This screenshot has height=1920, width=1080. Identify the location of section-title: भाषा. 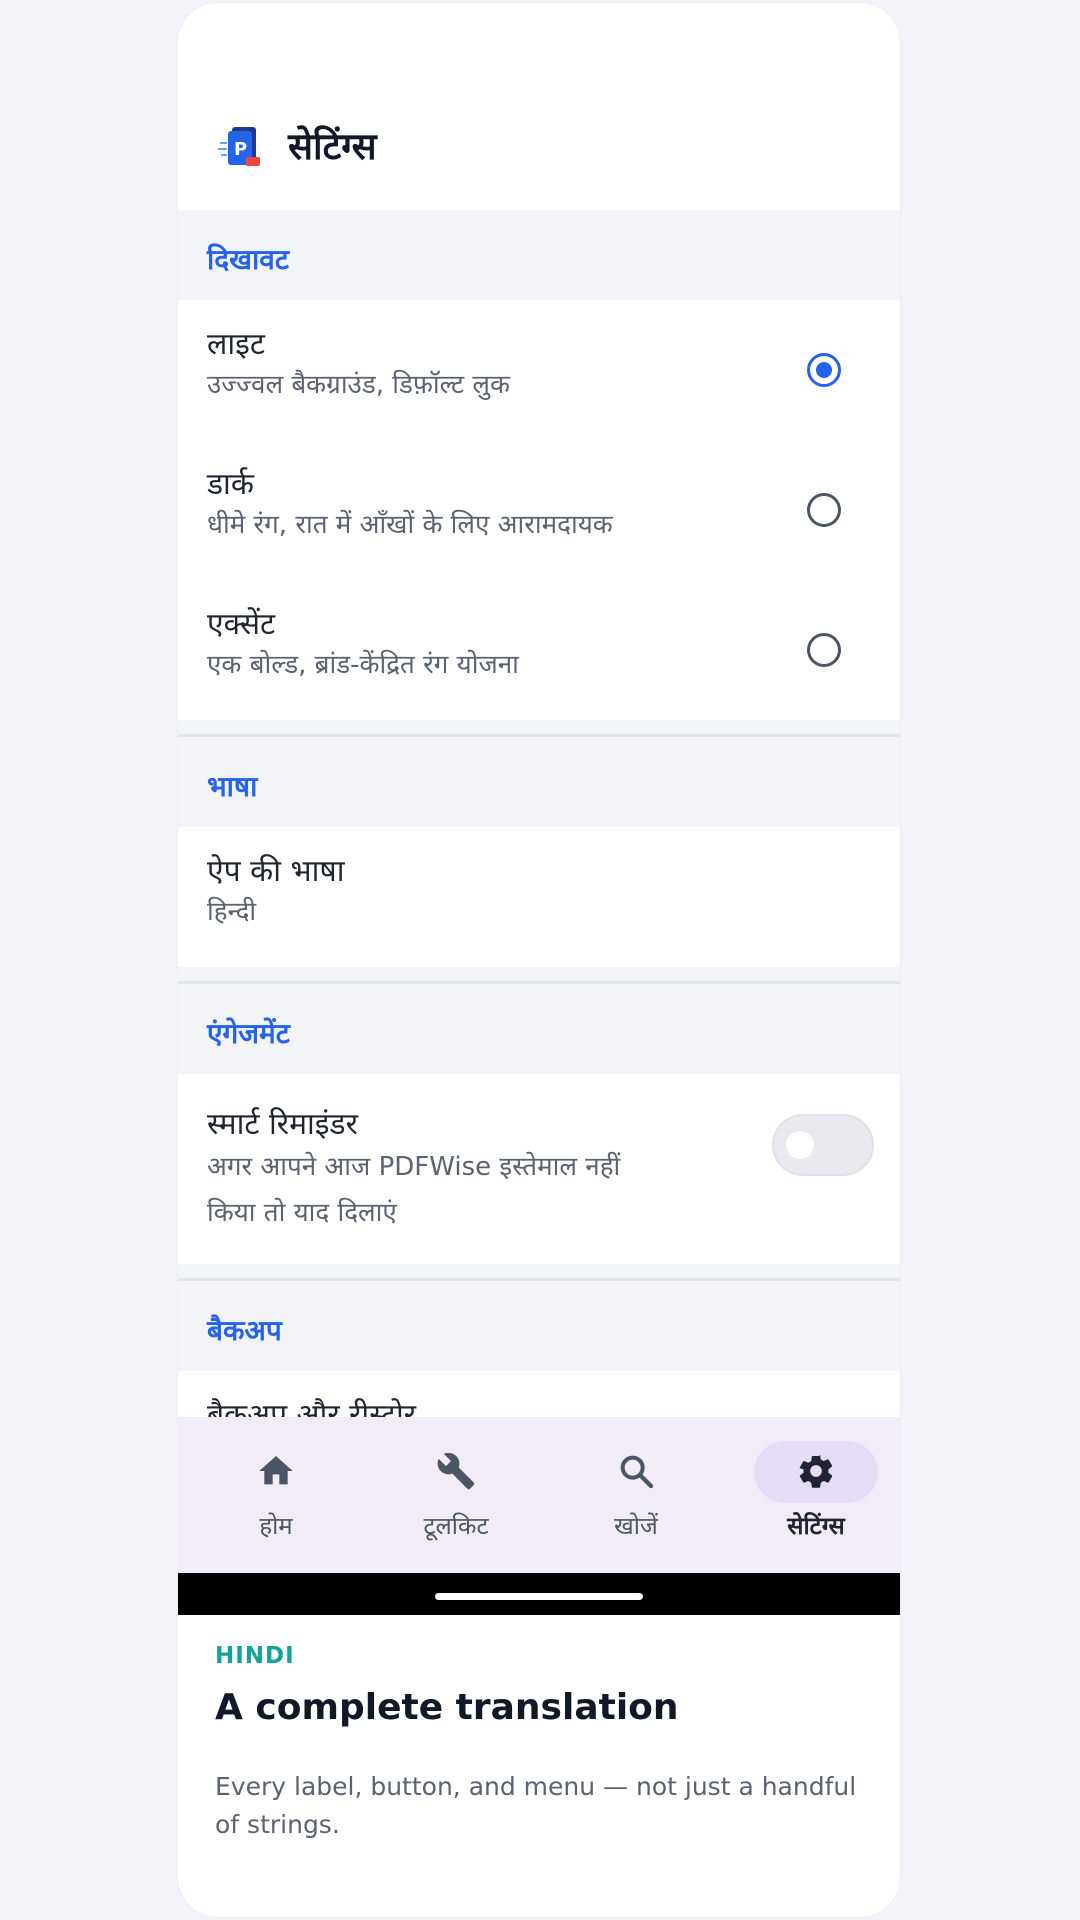
(232, 786).